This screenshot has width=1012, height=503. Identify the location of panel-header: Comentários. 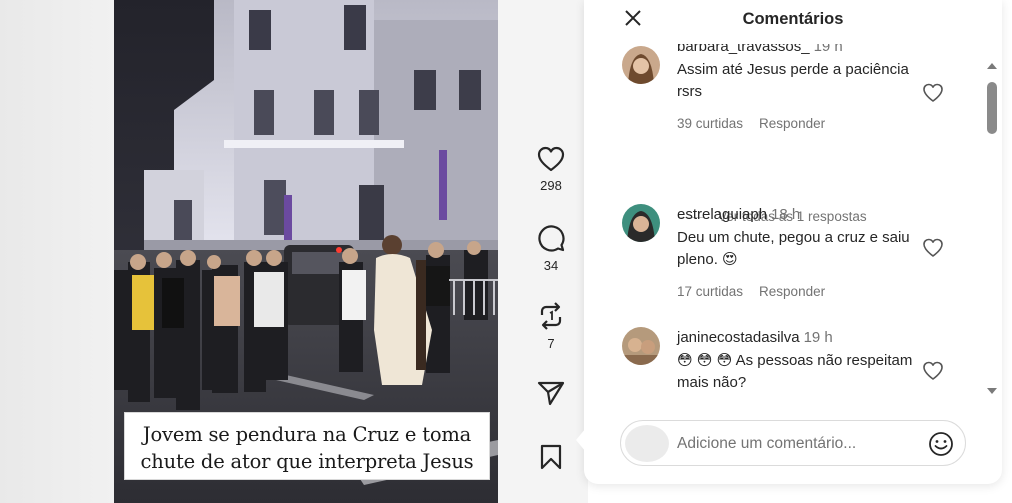
(793, 22).